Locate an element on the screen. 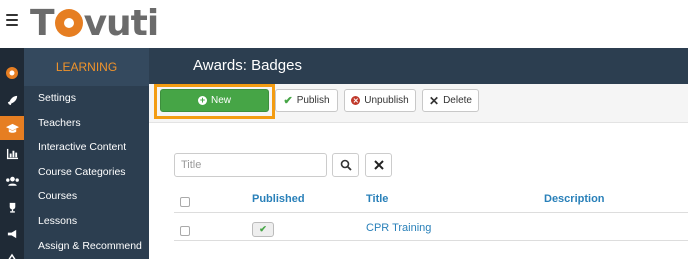 The width and height of the screenshot is (688, 270). delete-button: ✕ Delete is located at coordinates (450, 100).